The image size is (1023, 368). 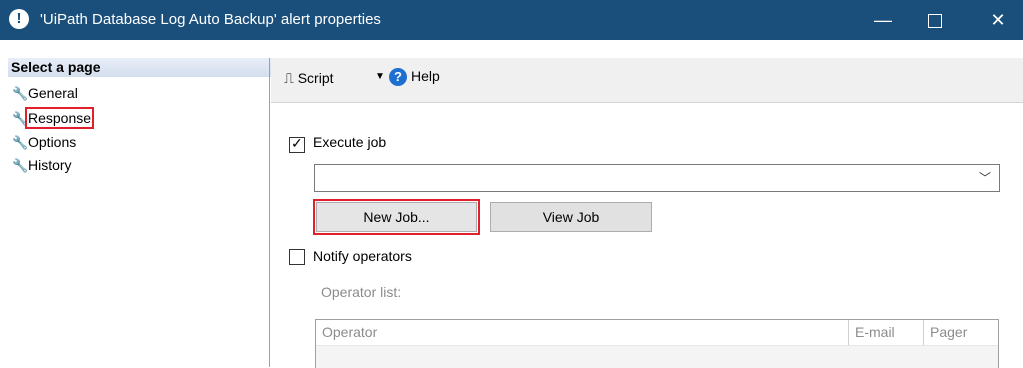 I want to click on sidebar-item-general: 🔧General, so click(x=45, y=93).